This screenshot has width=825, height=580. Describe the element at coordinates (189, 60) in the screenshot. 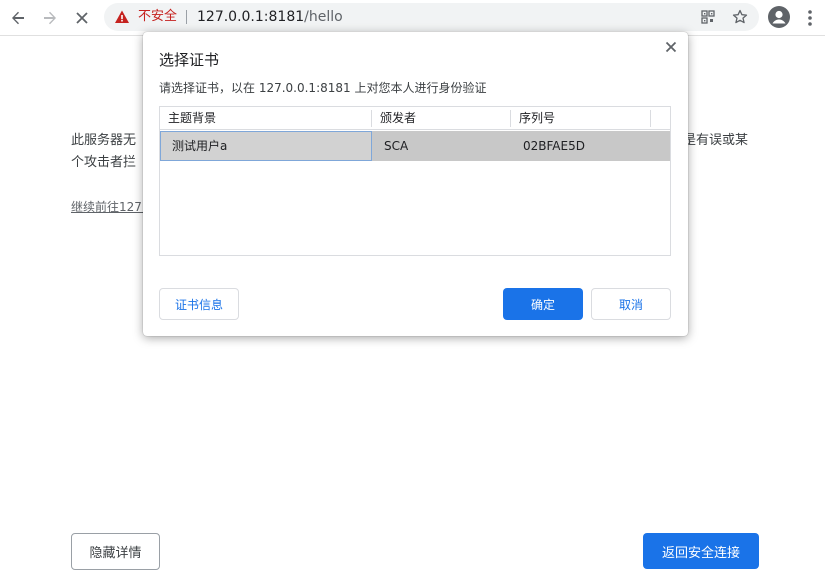

I see `dialog-title: 选择证书` at that location.